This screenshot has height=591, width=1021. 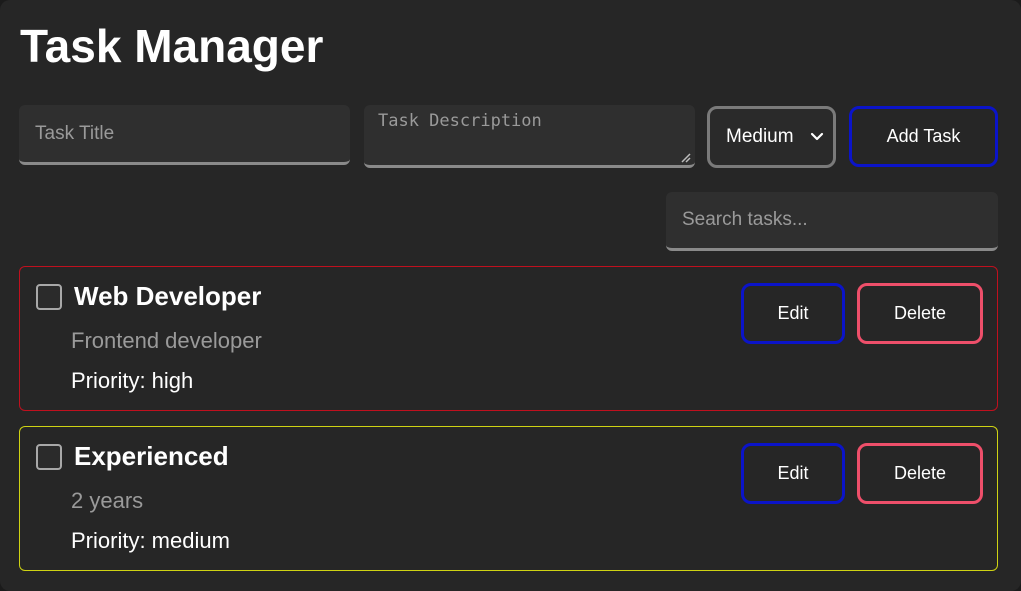 I want to click on task-title-input, so click(x=184, y=135).